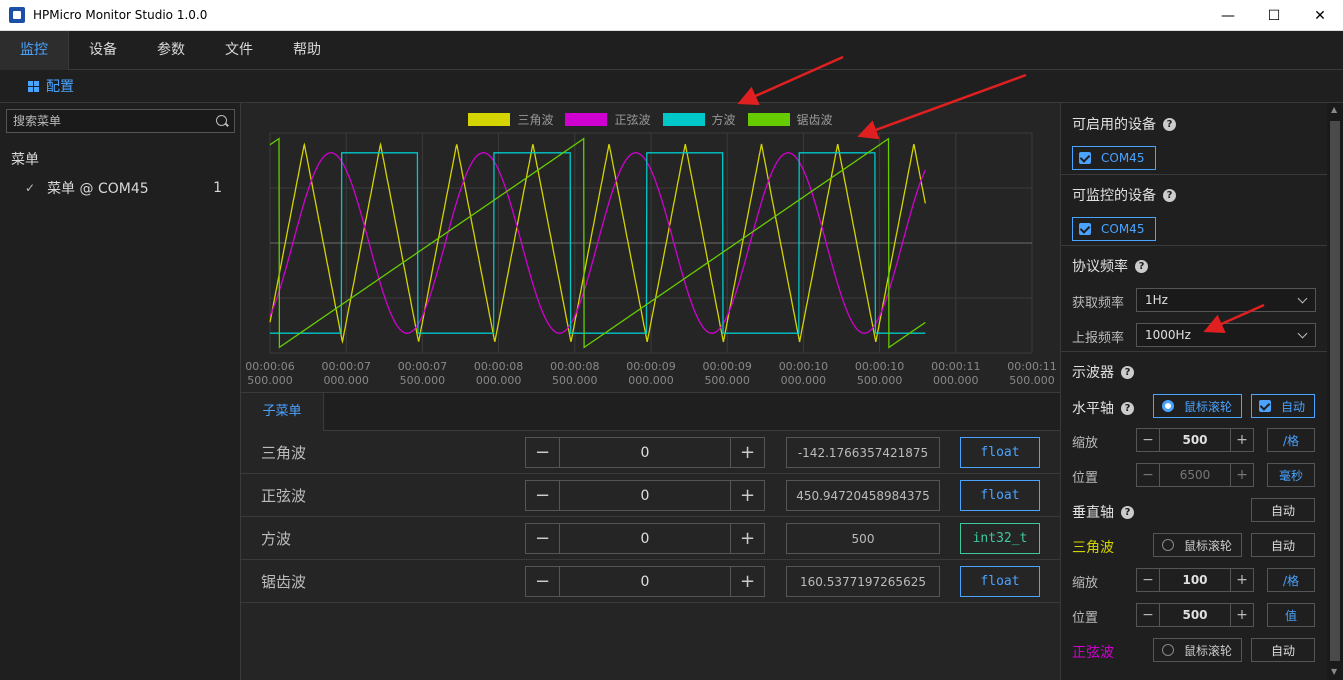  I want to click on sine-auto-button: 自动, so click(1283, 650).